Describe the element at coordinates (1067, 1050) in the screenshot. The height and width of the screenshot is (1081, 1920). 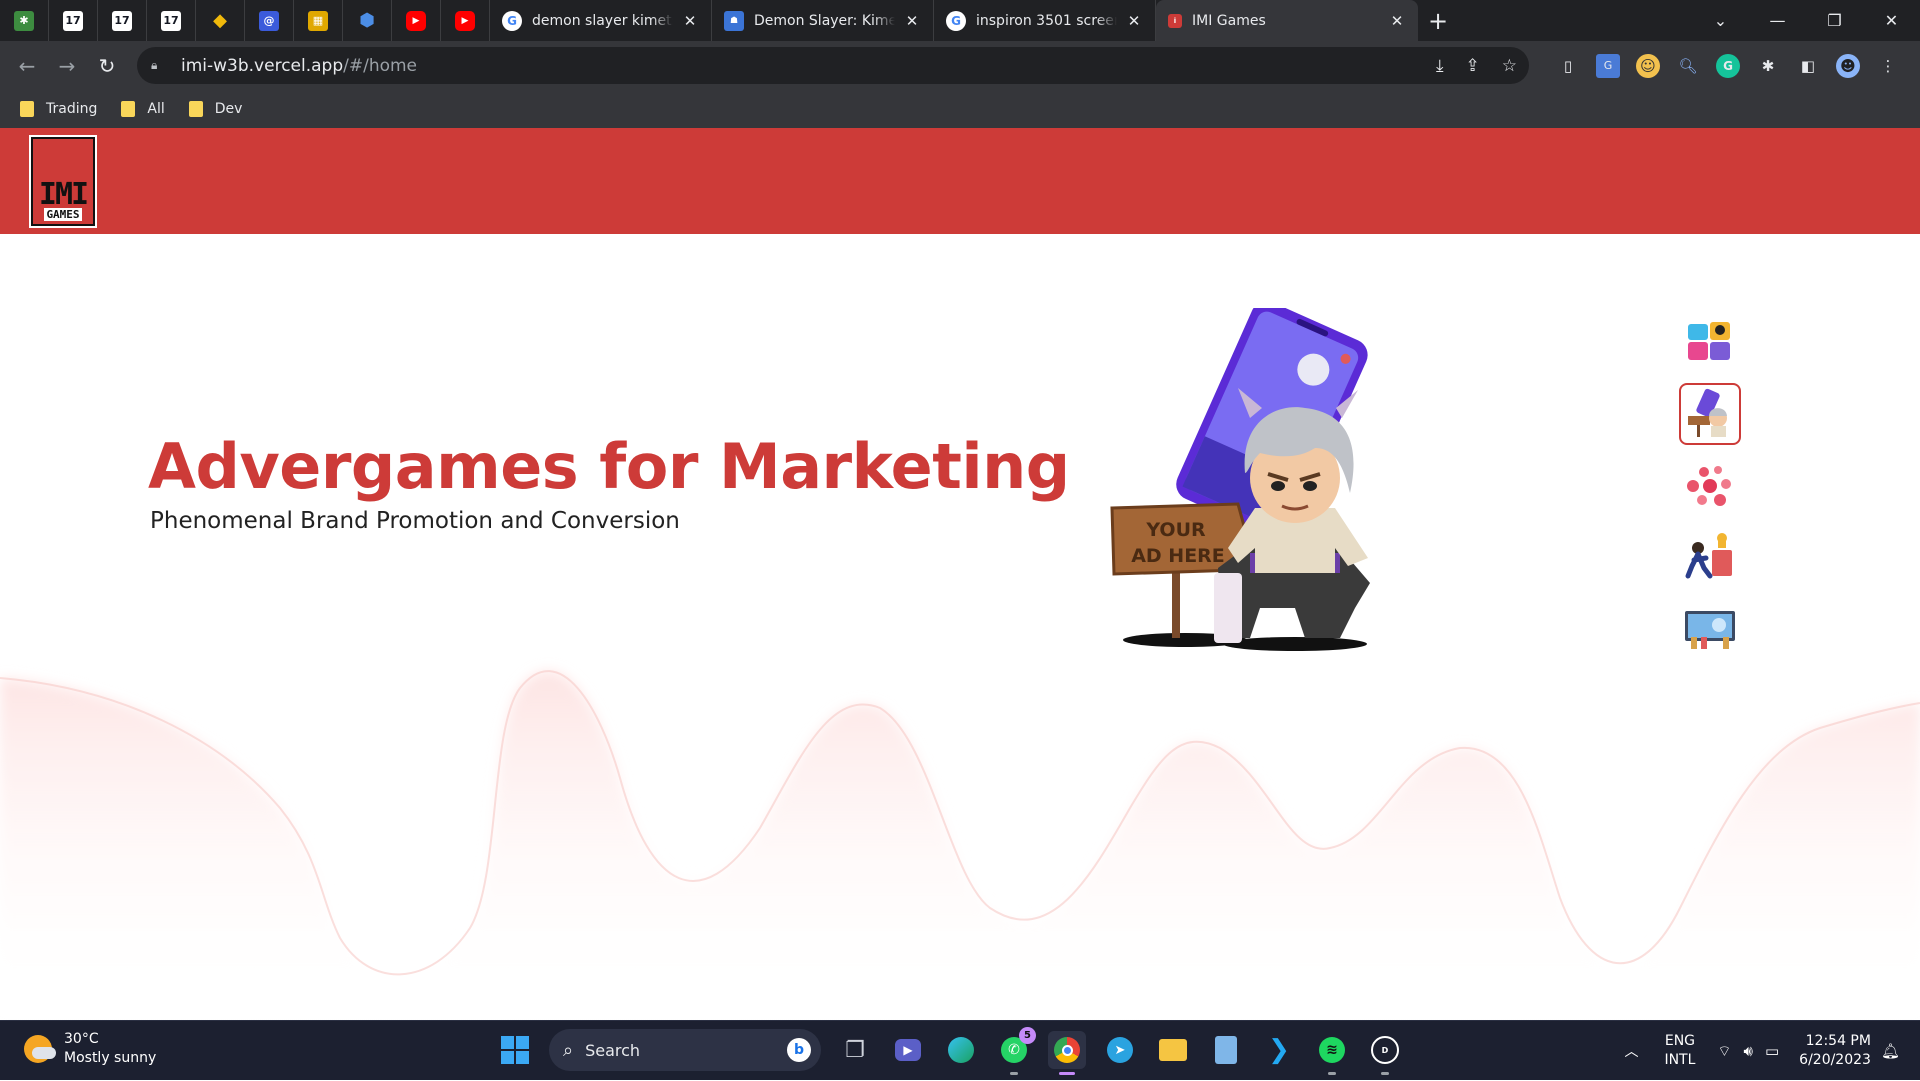
I see `chrome-icon` at that location.